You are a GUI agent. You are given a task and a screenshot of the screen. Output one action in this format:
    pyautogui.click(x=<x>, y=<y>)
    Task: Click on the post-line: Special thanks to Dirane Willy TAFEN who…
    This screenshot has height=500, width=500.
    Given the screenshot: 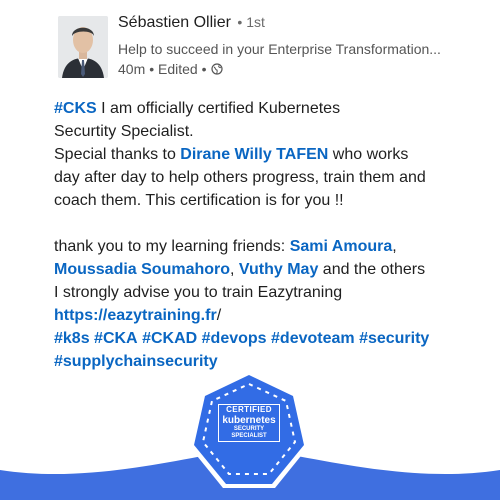 What is the action you would take?
    pyautogui.click(x=254, y=154)
    